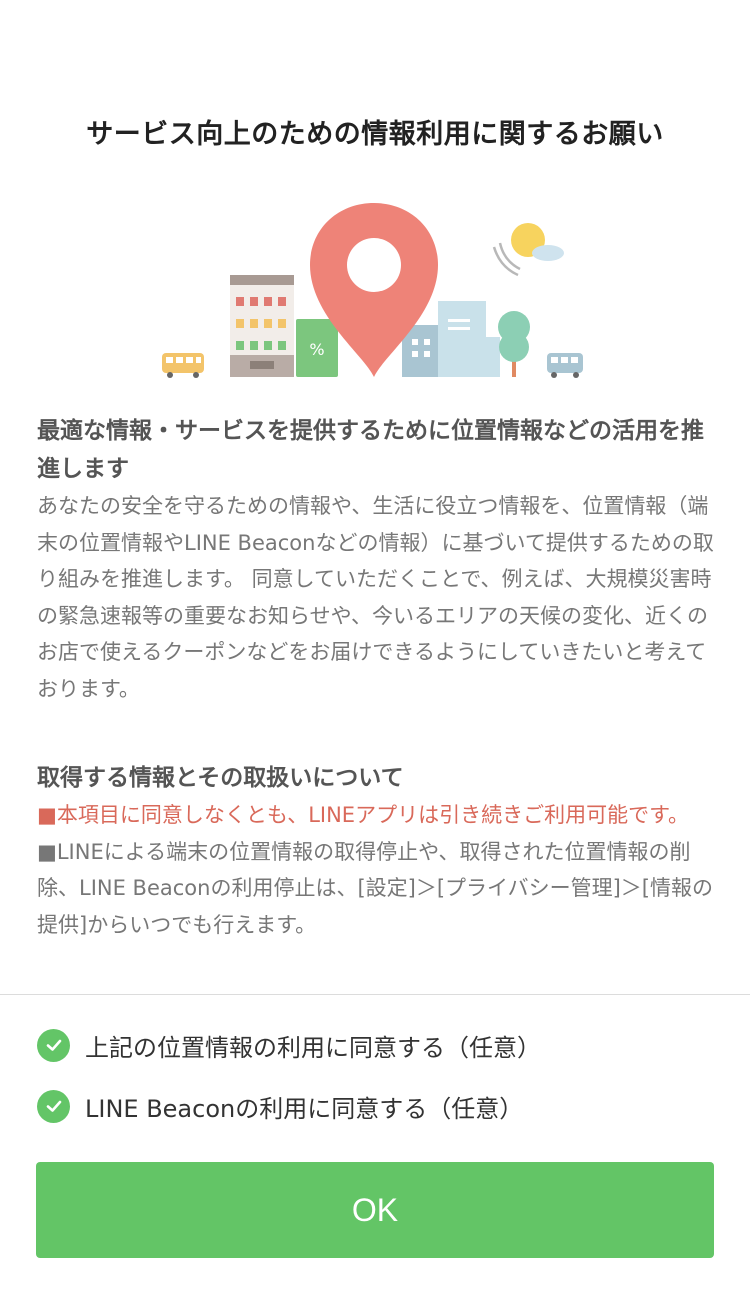 The image size is (750, 1294). What do you see at coordinates (565, 365) in the screenshot?
I see `bus-right-icon` at bounding box center [565, 365].